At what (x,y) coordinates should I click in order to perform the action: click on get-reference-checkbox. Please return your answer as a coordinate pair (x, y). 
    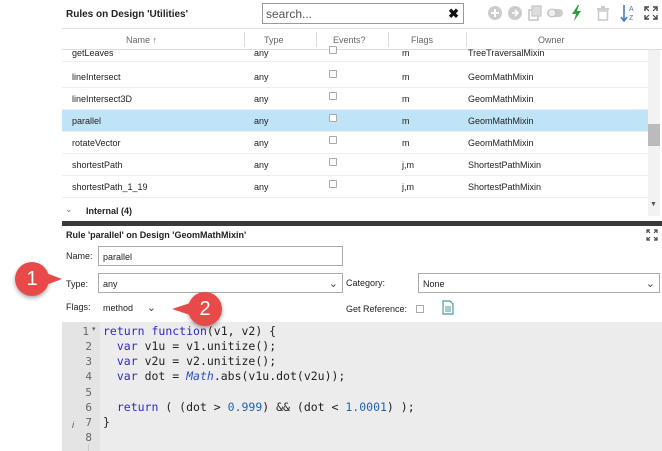
    Looking at the image, I should click on (420, 309).